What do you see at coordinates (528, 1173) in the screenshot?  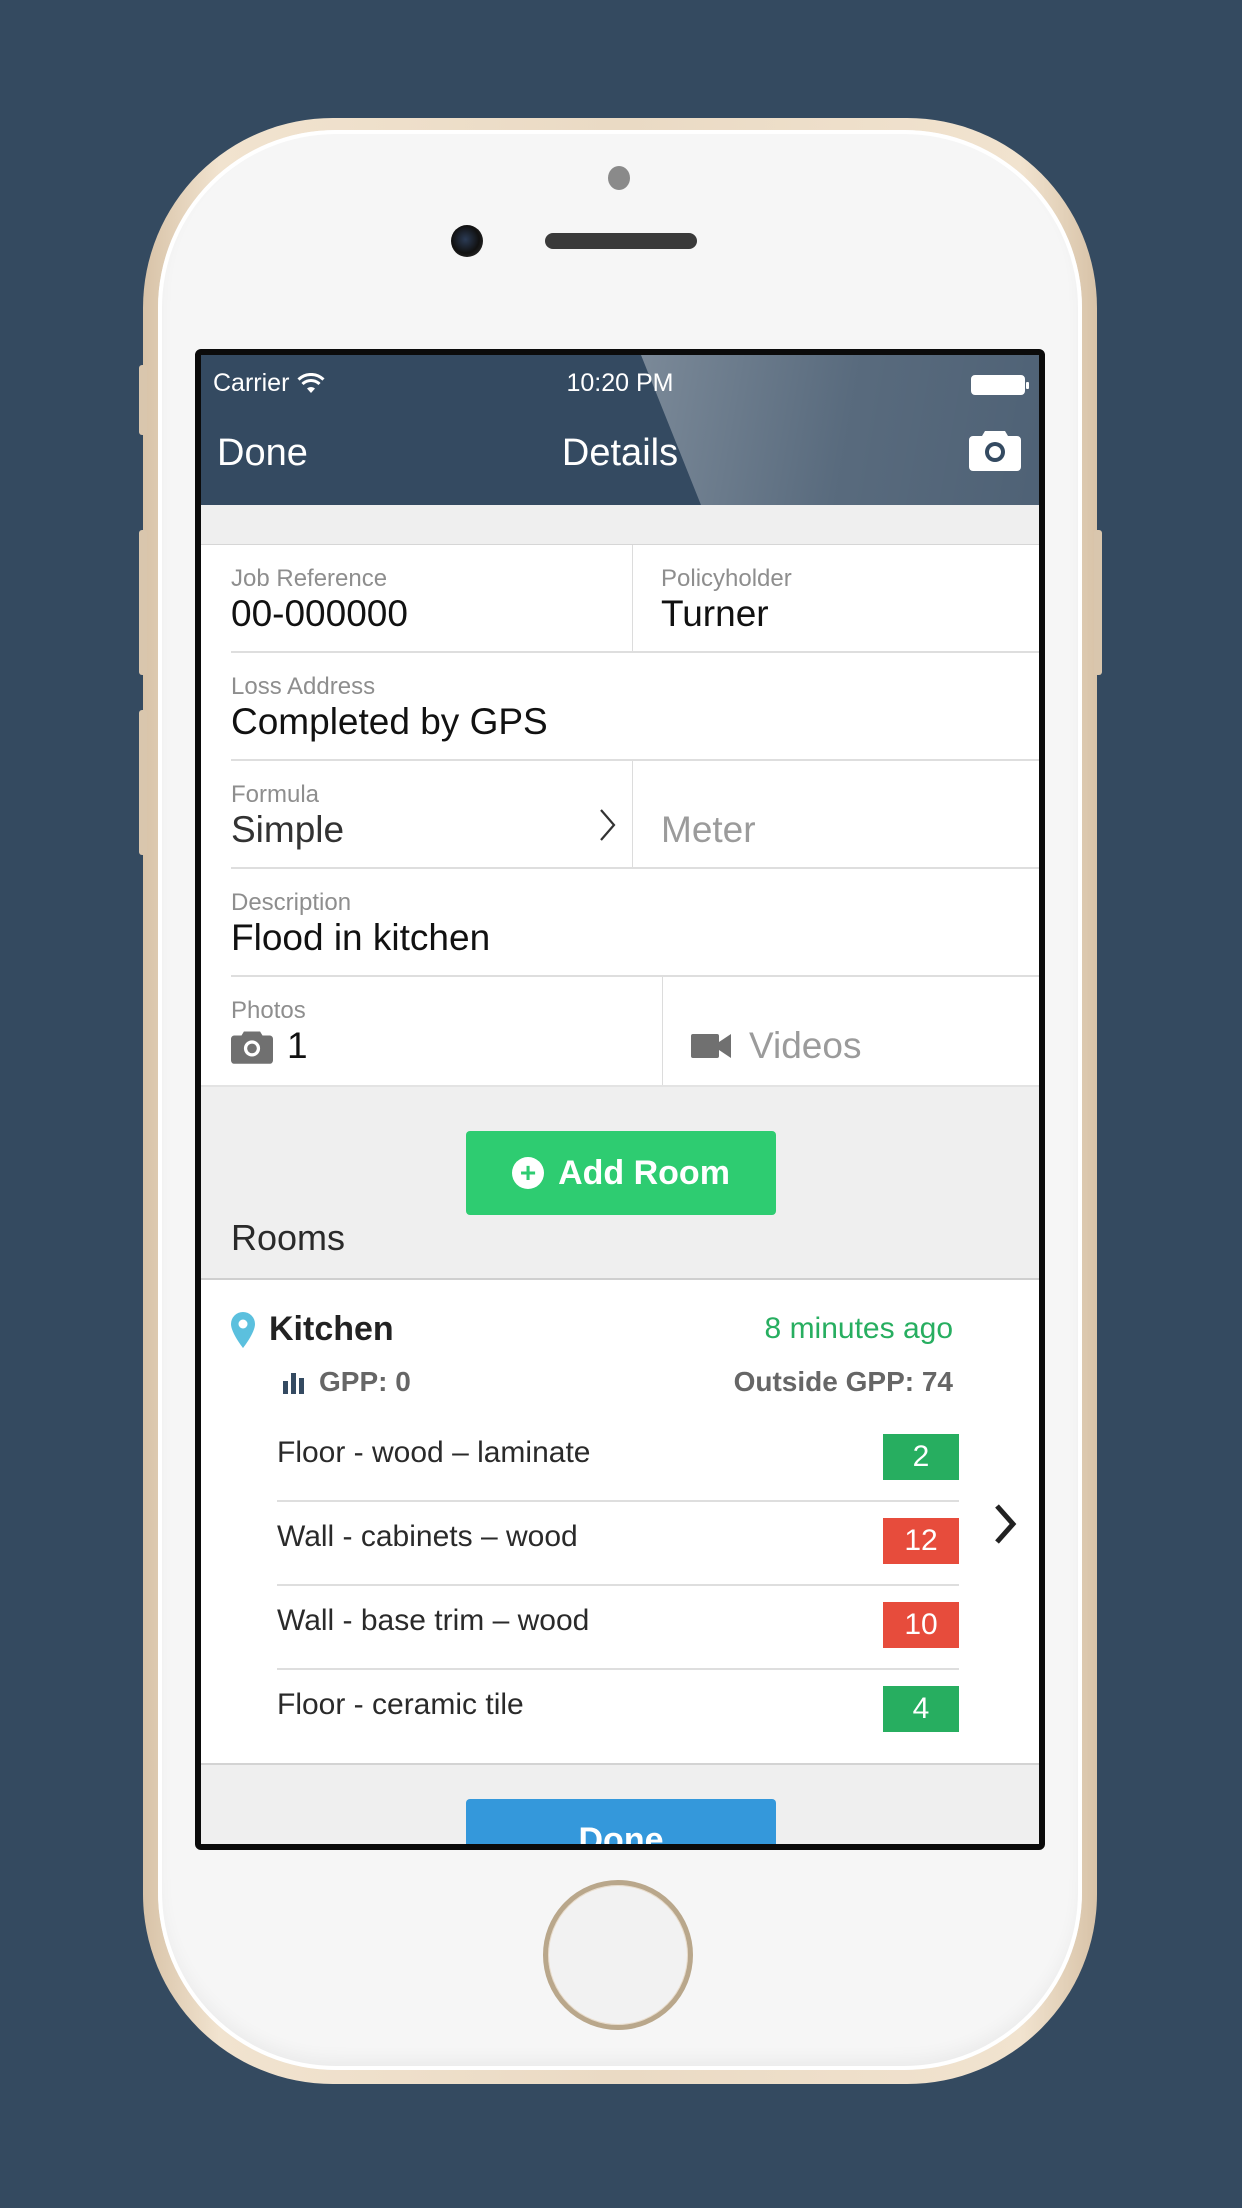 I see `plus-circle-icon: +` at bounding box center [528, 1173].